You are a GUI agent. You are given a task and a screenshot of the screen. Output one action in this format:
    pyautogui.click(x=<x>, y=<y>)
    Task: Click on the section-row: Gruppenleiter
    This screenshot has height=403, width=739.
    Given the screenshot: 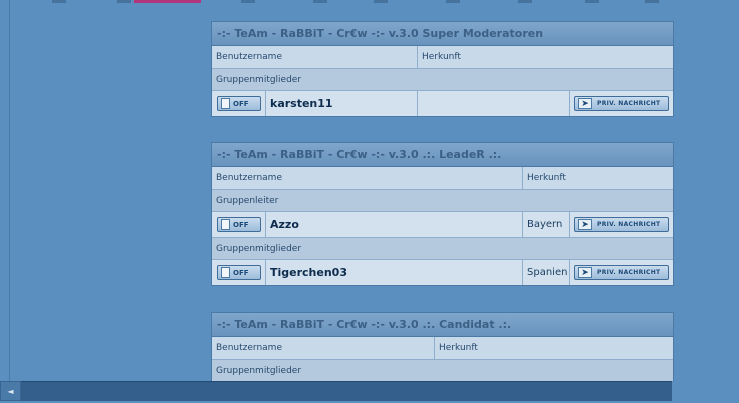 What is the action you would take?
    pyautogui.click(x=442, y=201)
    